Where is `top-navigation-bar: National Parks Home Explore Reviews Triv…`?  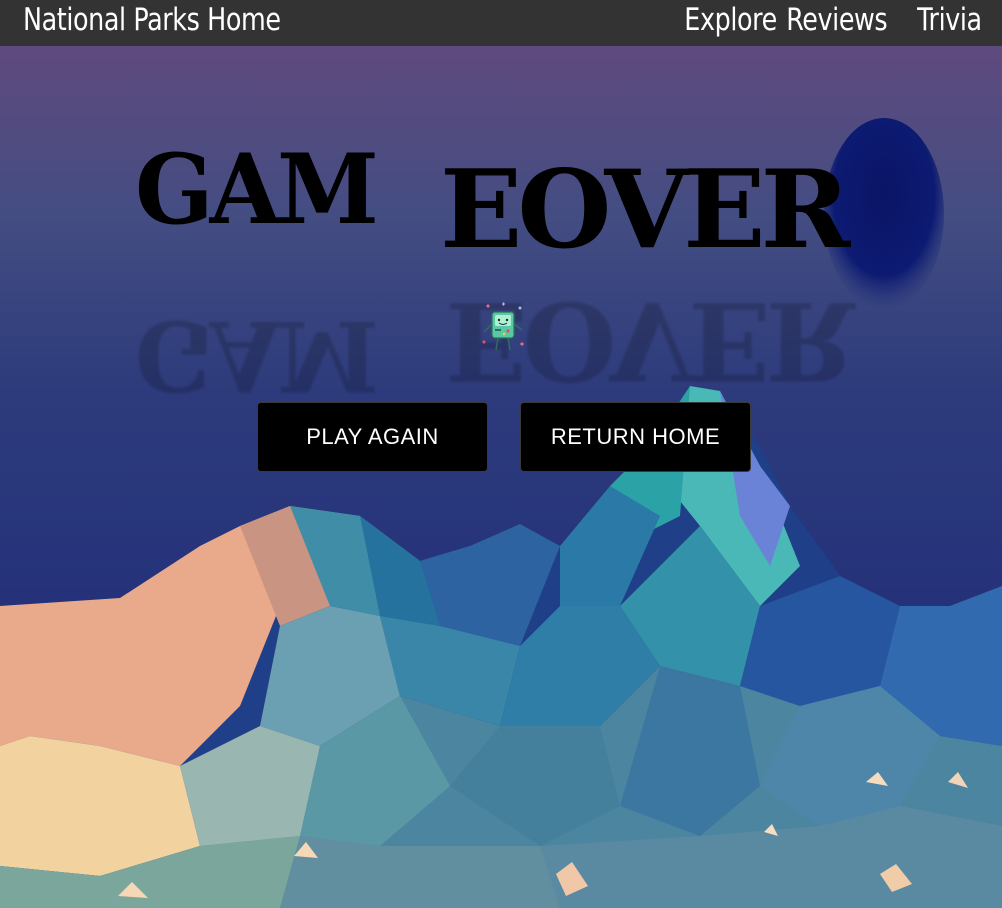 top-navigation-bar: National Parks Home Explore Reviews Triv… is located at coordinates (501, 23).